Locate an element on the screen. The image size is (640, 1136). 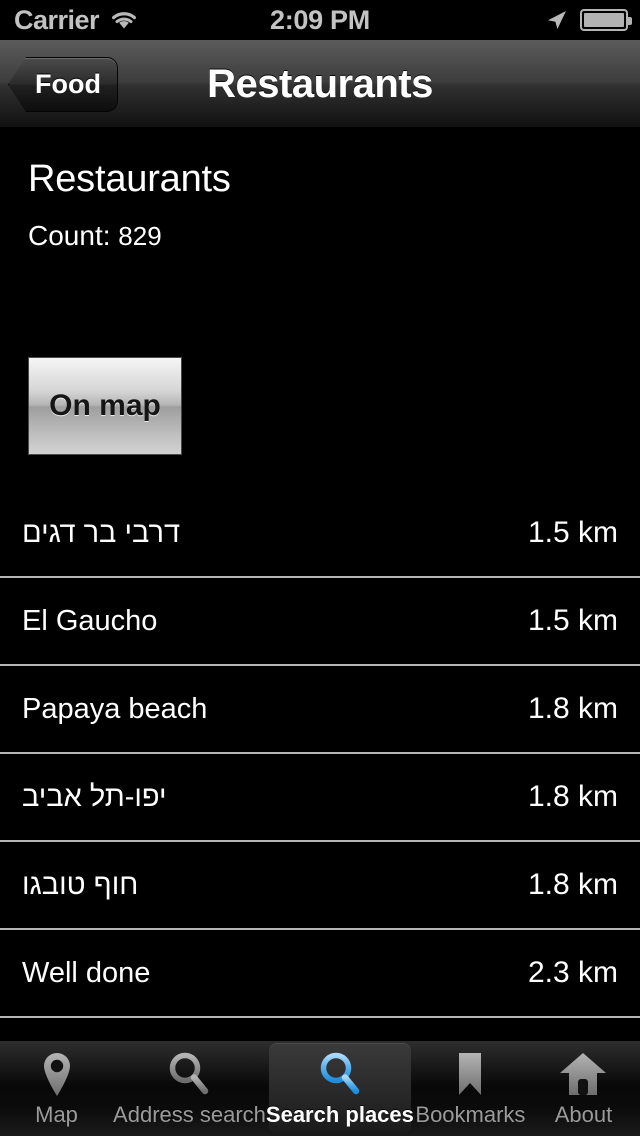
list-item: Well done 2.3 km is located at coordinates (320, 974).